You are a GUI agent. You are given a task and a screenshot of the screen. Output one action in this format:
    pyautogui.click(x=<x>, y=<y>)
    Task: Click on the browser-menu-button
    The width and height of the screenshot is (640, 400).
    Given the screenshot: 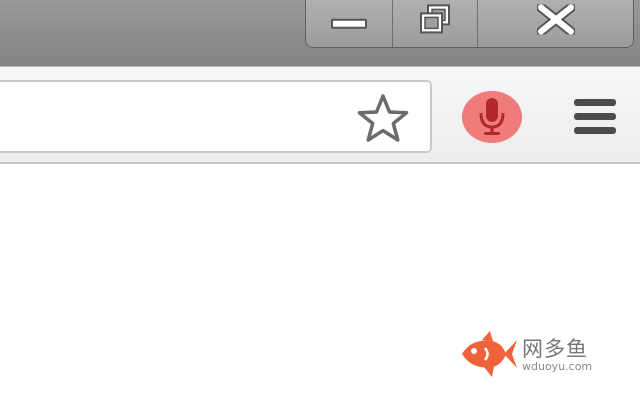 What is the action you would take?
    pyautogui.click(x=595, y=117)
    